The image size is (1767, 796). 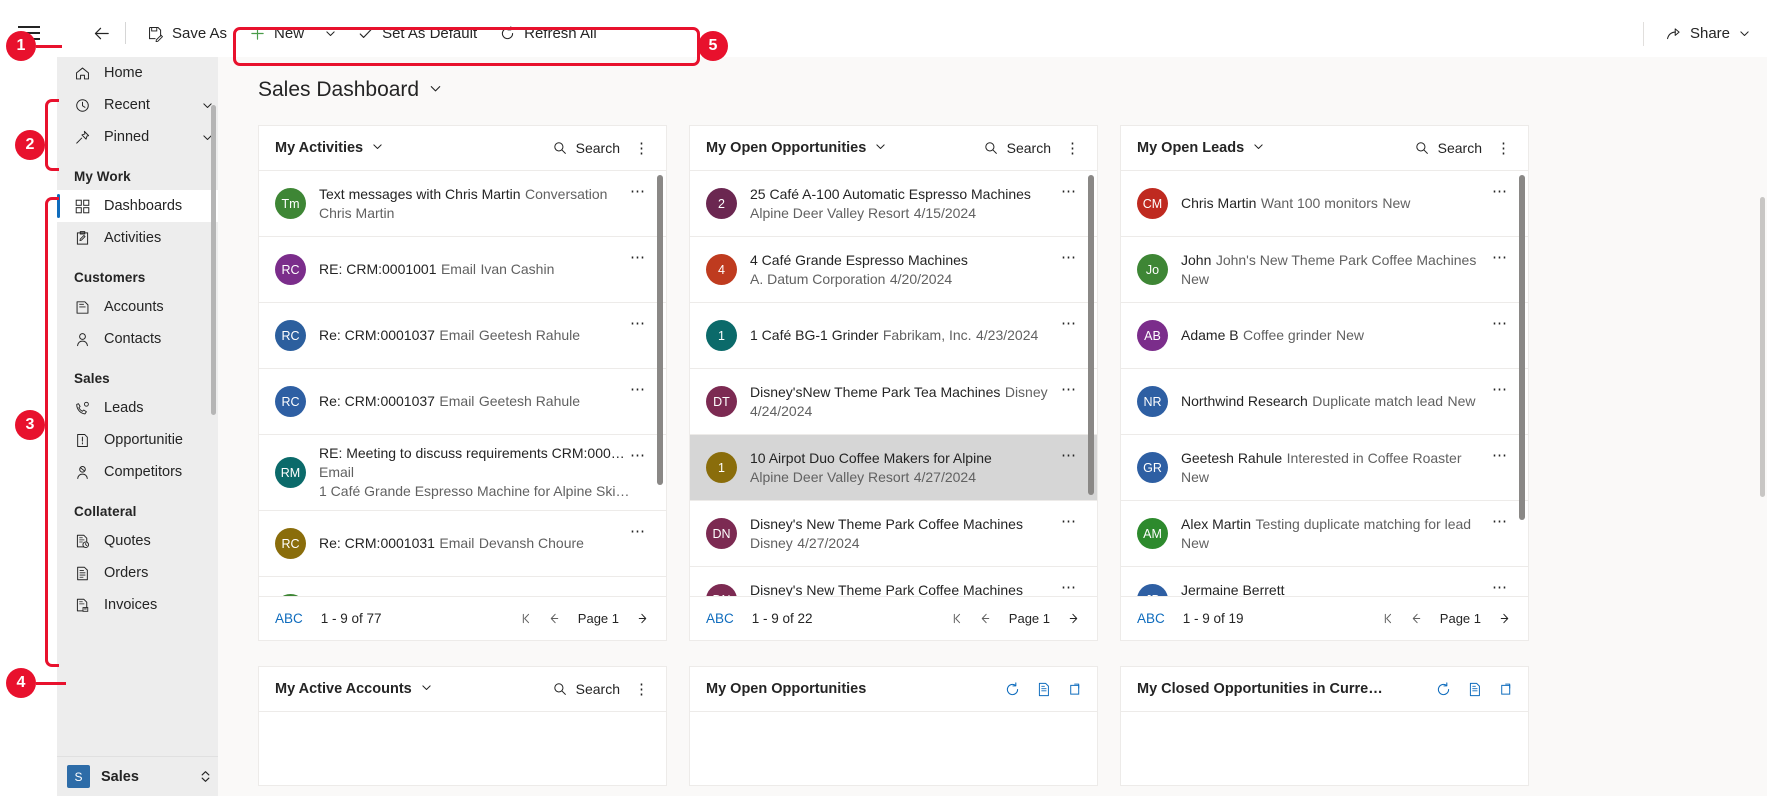 What do you see at coordinates (137, 440) in the screenshot?
I see `sidebar-item-opportunities: Opportunities` at bounding box center [137, 440].